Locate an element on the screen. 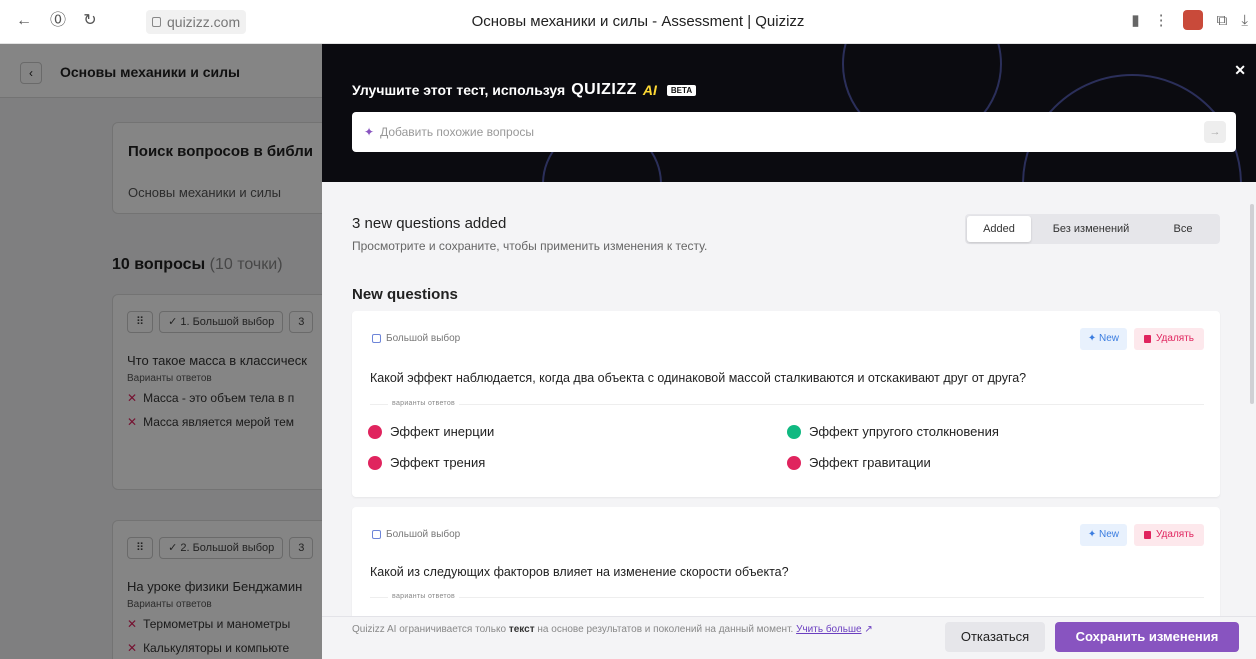 This screenshot has height=659, width=1256. close-icon: ✕ is located at coordinates (1240, 70).